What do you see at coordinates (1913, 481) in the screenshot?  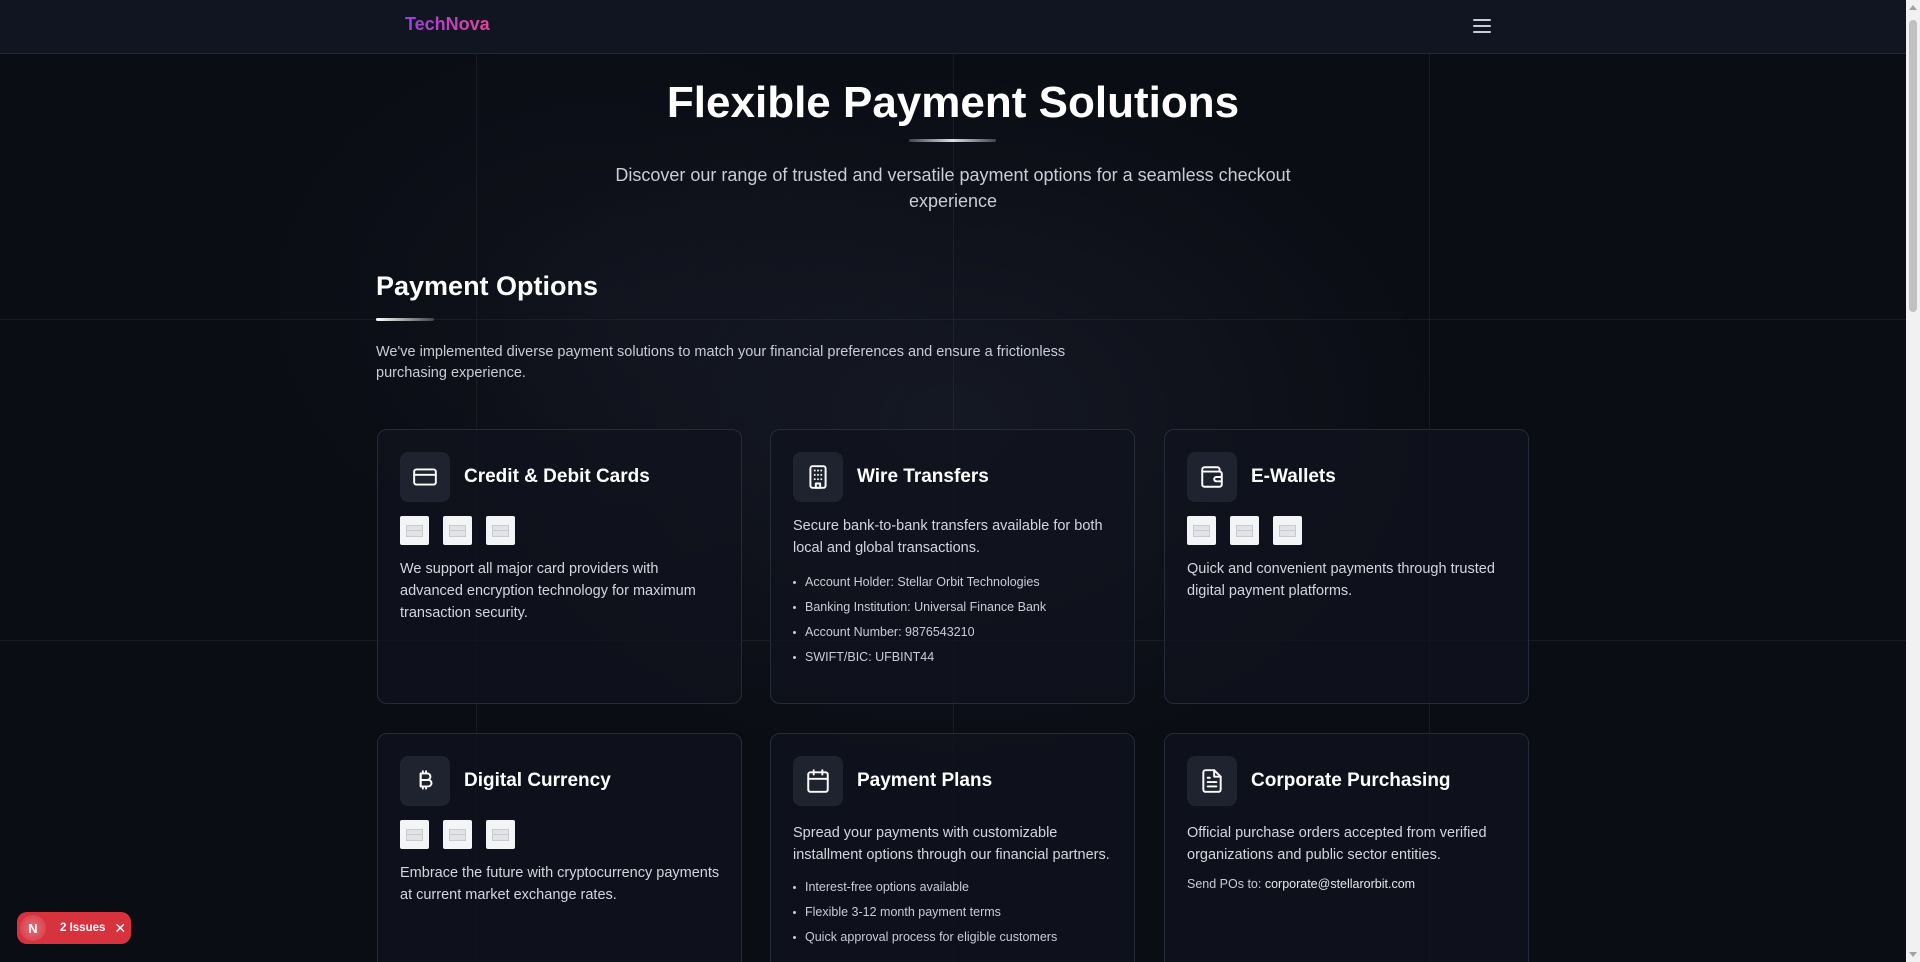 I see `vertical-scrollbar` at bounding box center [1913, 481].